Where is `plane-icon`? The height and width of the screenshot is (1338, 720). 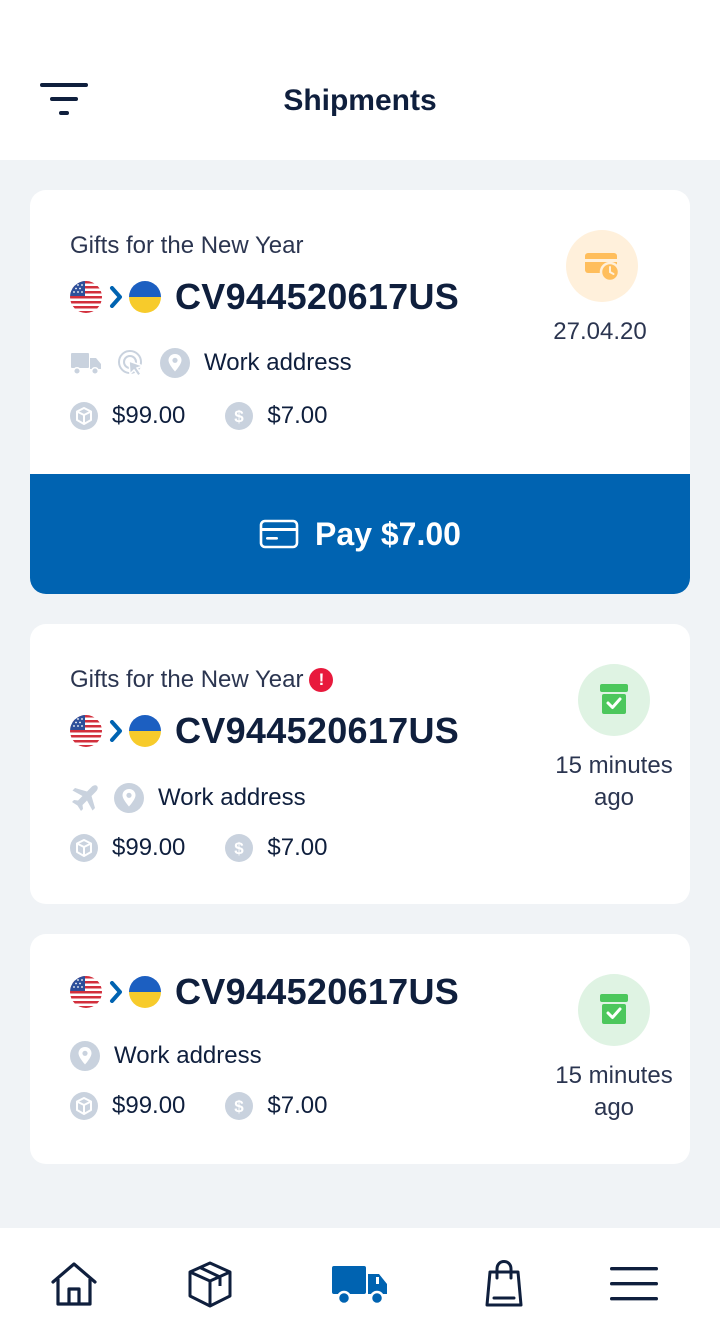 plane-icon is located at coordinates (85, 798).